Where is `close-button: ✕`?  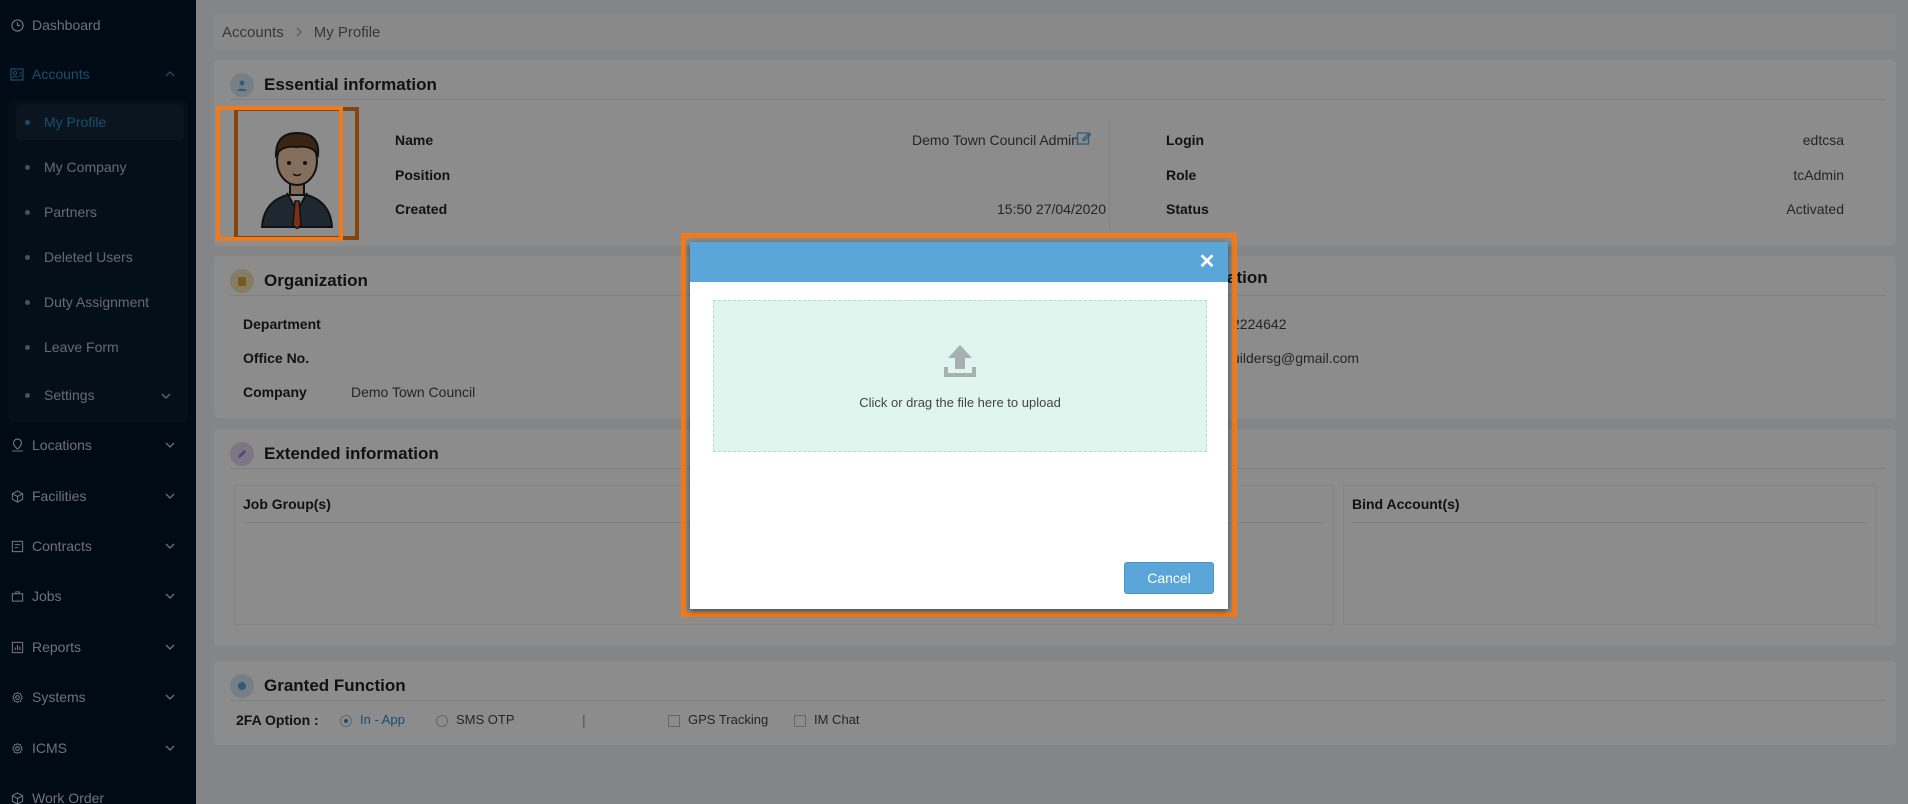 close-button: ✕ is located at coordinates (1207, 262).